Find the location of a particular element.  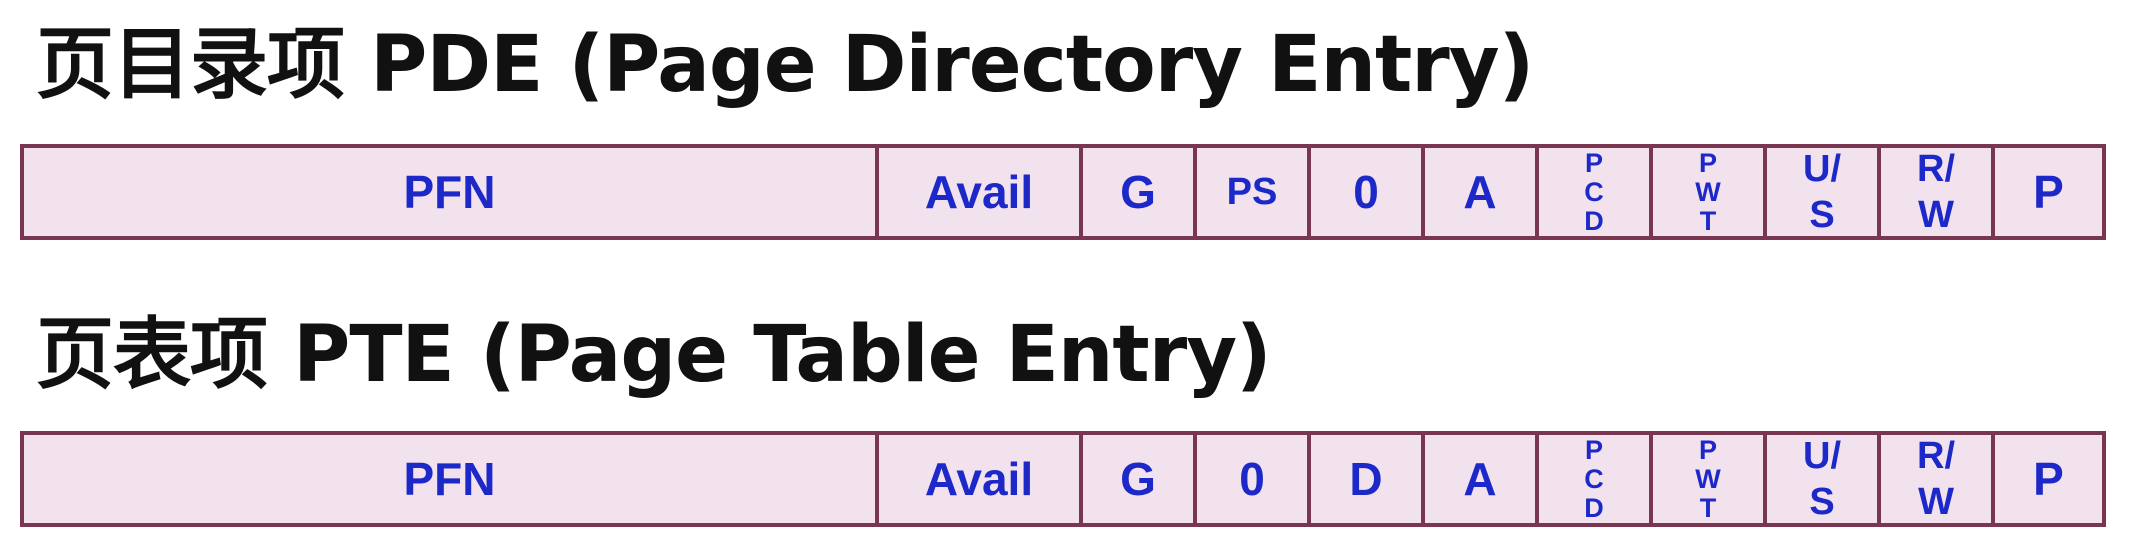

pde-field-label: PFN is located at coordinates (449, 192).